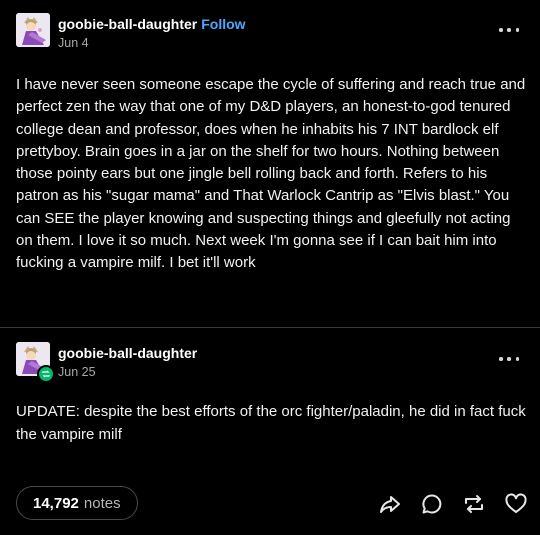 The height and width of the screenshot is (535, 540). I want to click on post-actions, so click(444, 504).